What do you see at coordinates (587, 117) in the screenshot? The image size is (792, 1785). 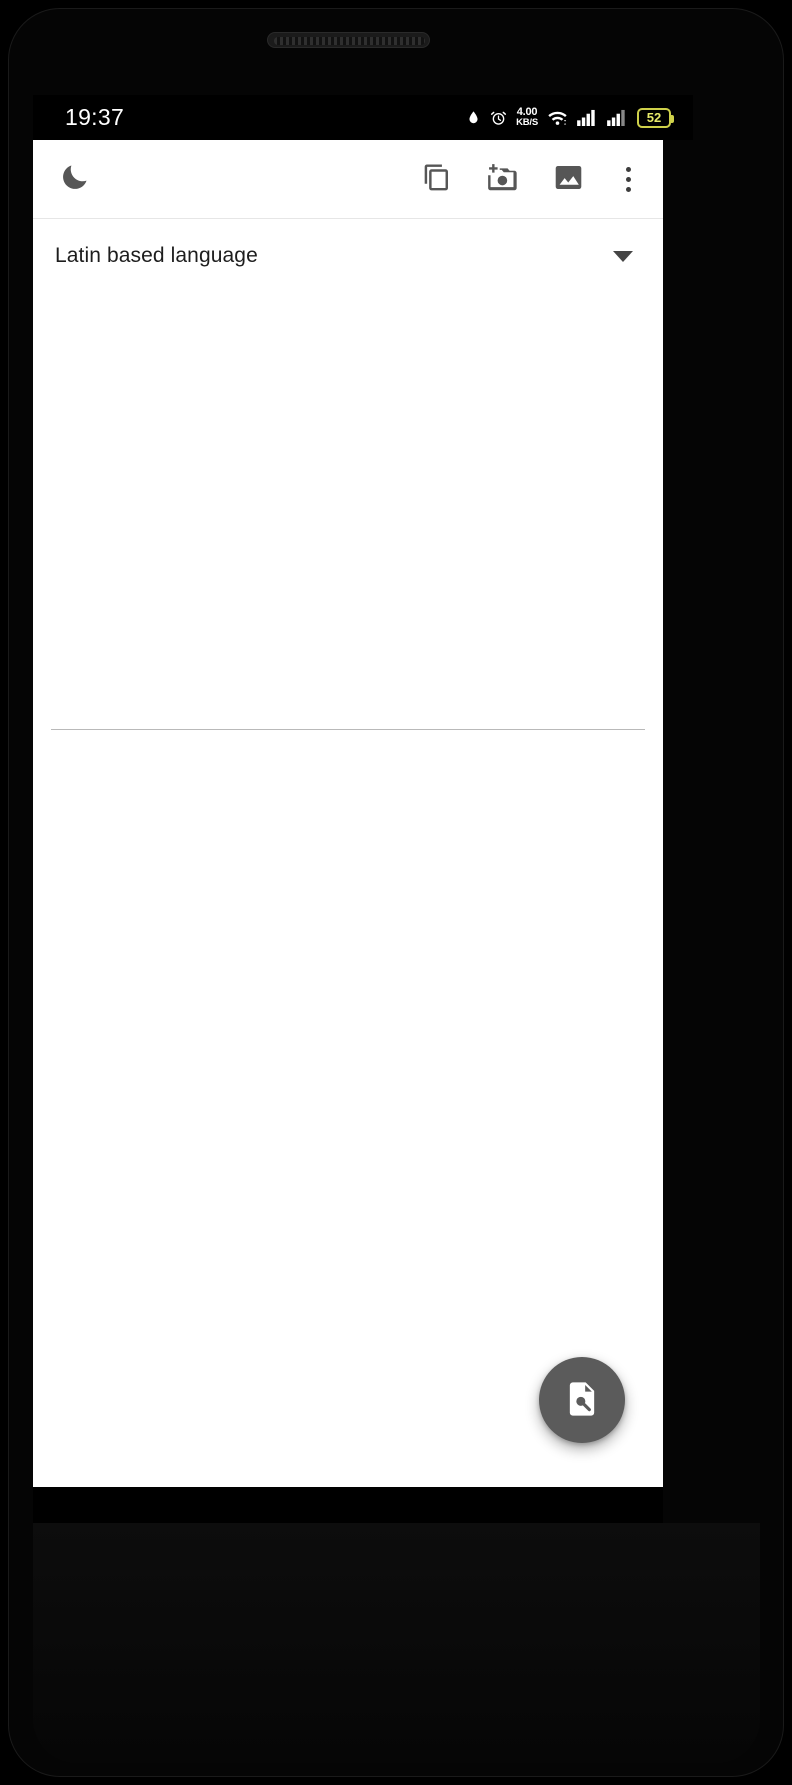 I see `signal-sim1-icon` at bounding box center [587, 117].